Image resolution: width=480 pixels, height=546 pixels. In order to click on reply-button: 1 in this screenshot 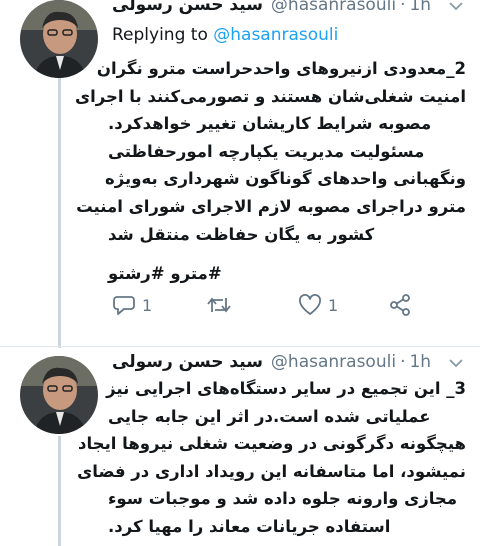, I will do `click(132, 305)`.